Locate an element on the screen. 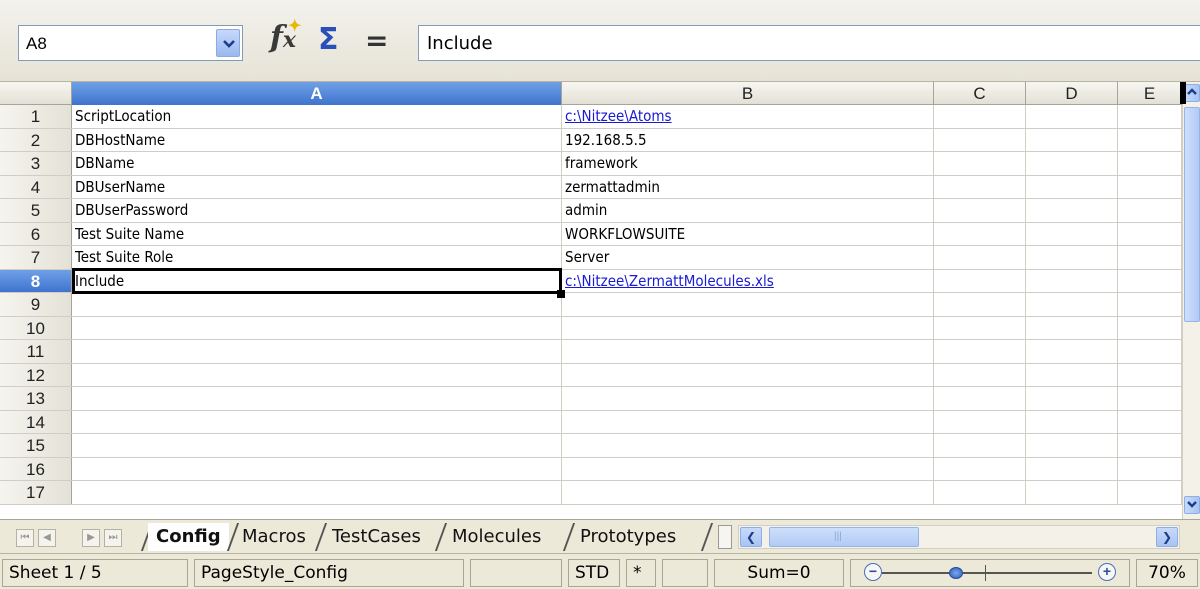  select-all-corner is located at coordinates (36, 93).